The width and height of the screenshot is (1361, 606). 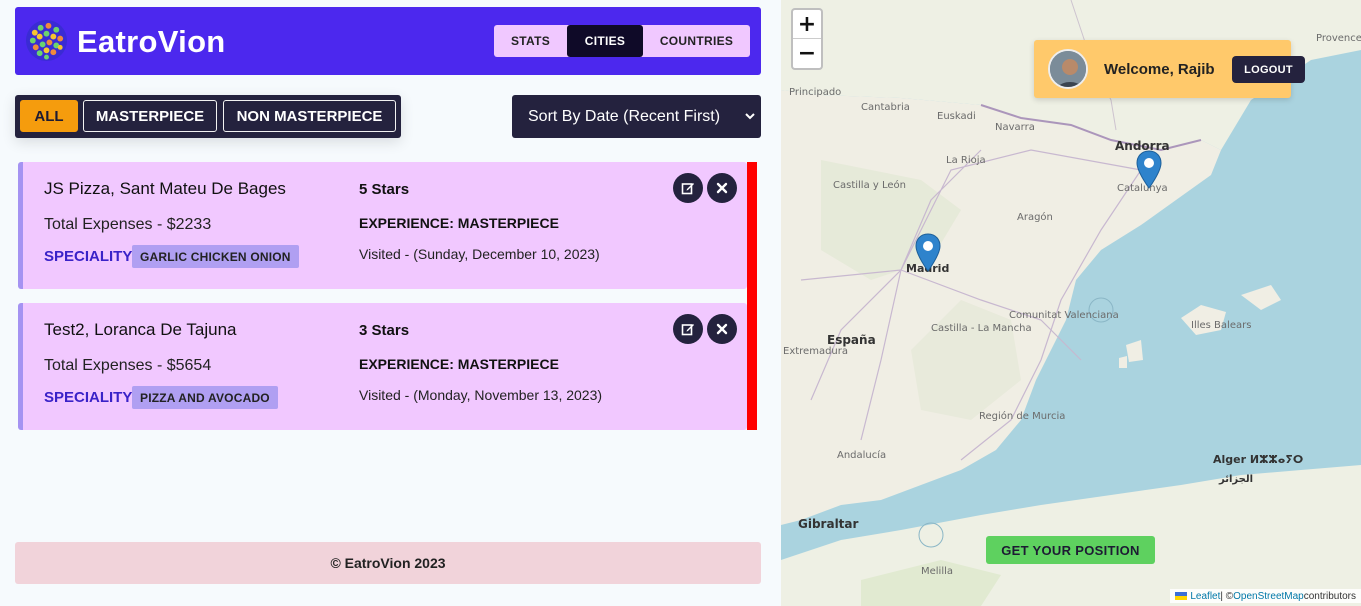 I want to click on map-label-melilla: Melilla, so click(x=937, y=571).